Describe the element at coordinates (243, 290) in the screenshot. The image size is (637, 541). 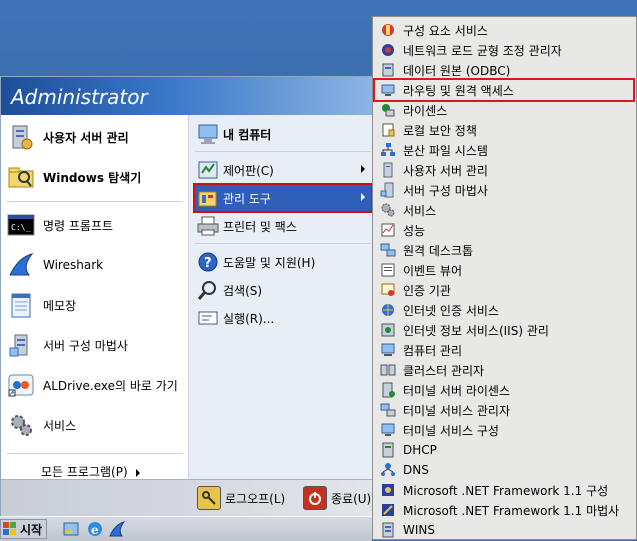
I see `right-item-label: 검색(S)` at that location.